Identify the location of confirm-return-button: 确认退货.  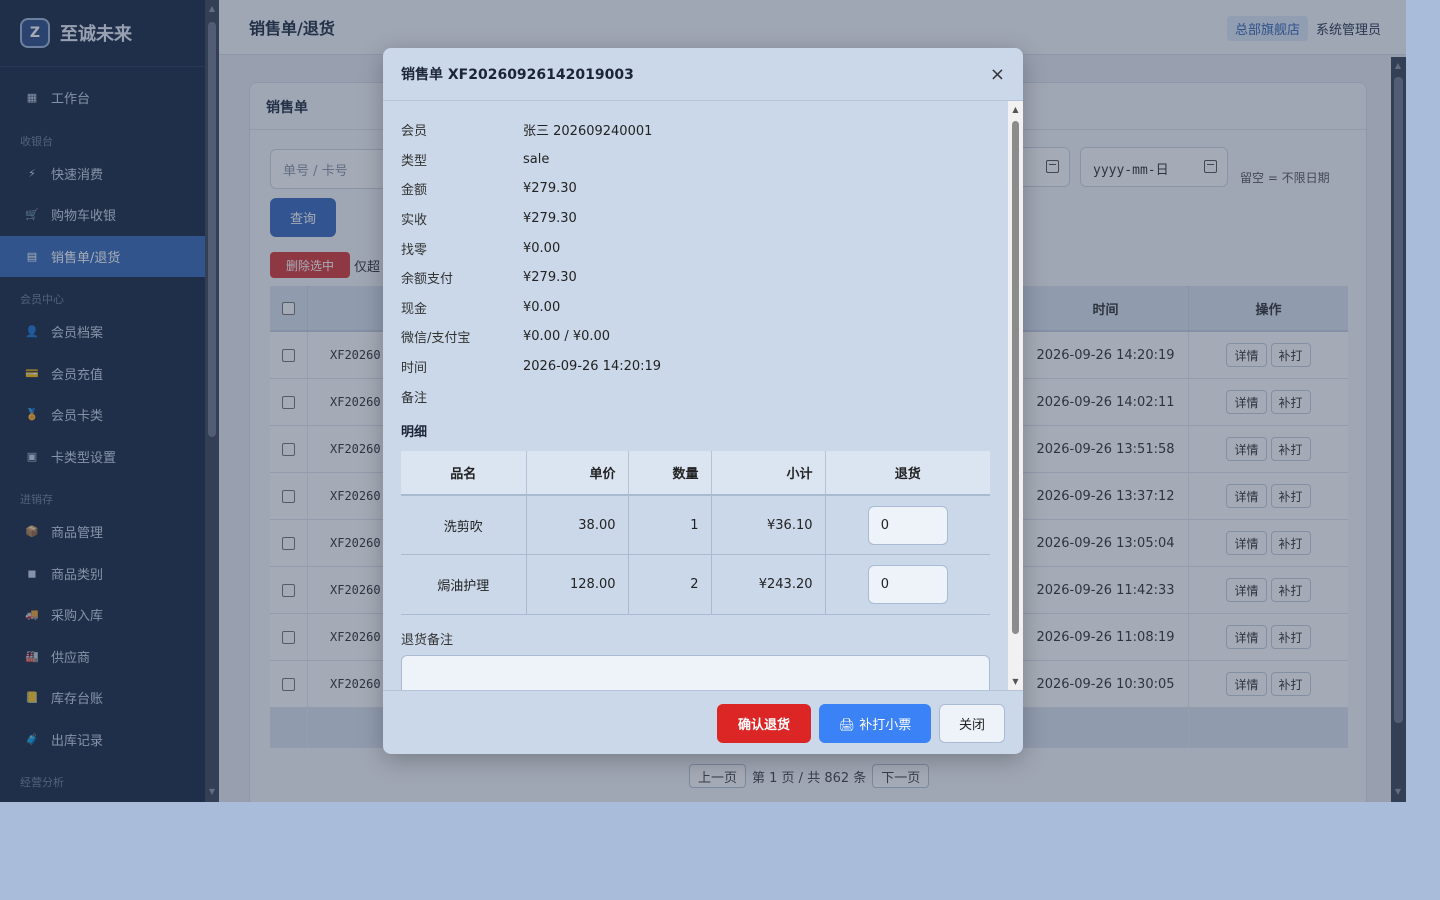
(764, 723).